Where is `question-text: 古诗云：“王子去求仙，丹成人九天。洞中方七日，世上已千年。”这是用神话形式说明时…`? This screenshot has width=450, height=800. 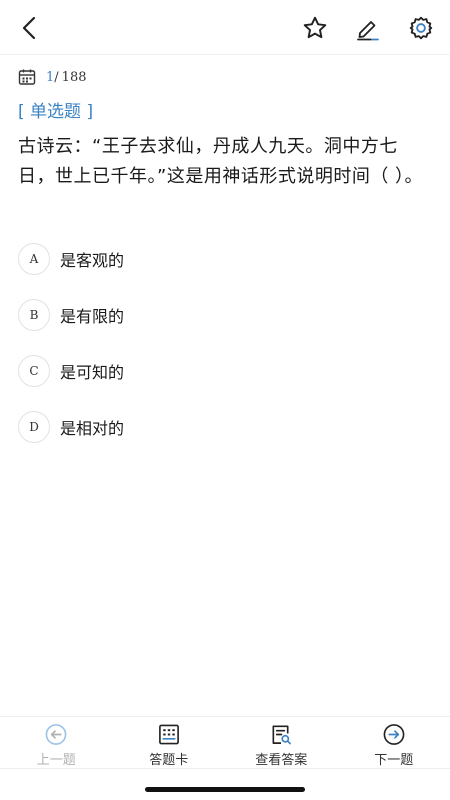 question-text: 古诗云：“王子去求仙，丹成人九天。洞中方七日，世上已千年。”这是用神话形式说明时… is located at coordinates (221, 161).